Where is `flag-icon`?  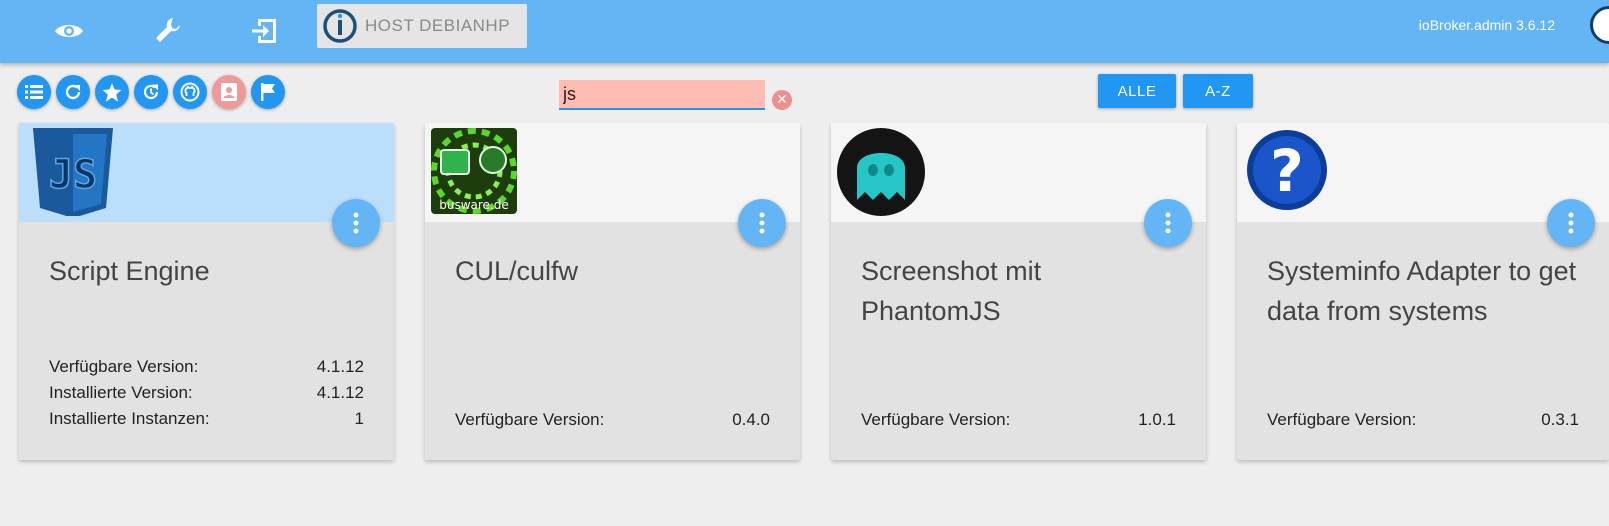 flag-icon is located at coordinates (268, 92).